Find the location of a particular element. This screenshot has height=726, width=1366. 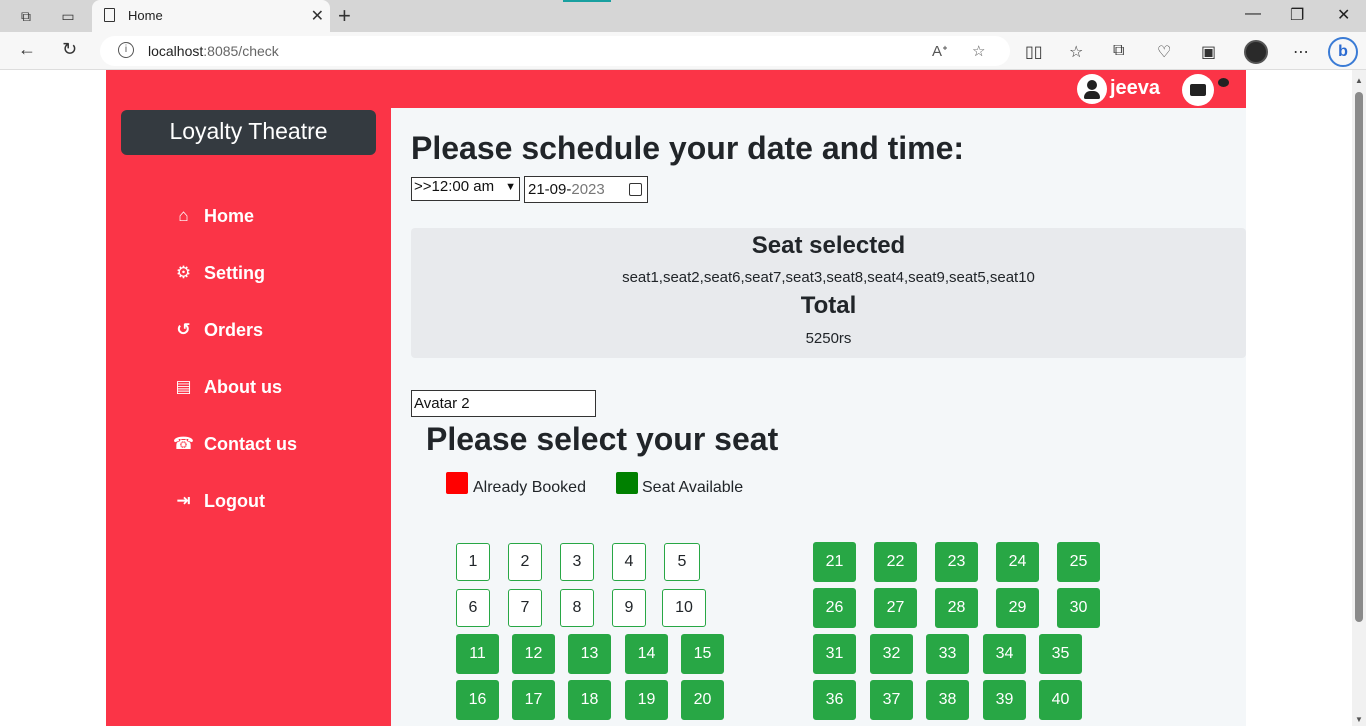

movie-field: Avatar 2 is located at coordinates (503, 403).